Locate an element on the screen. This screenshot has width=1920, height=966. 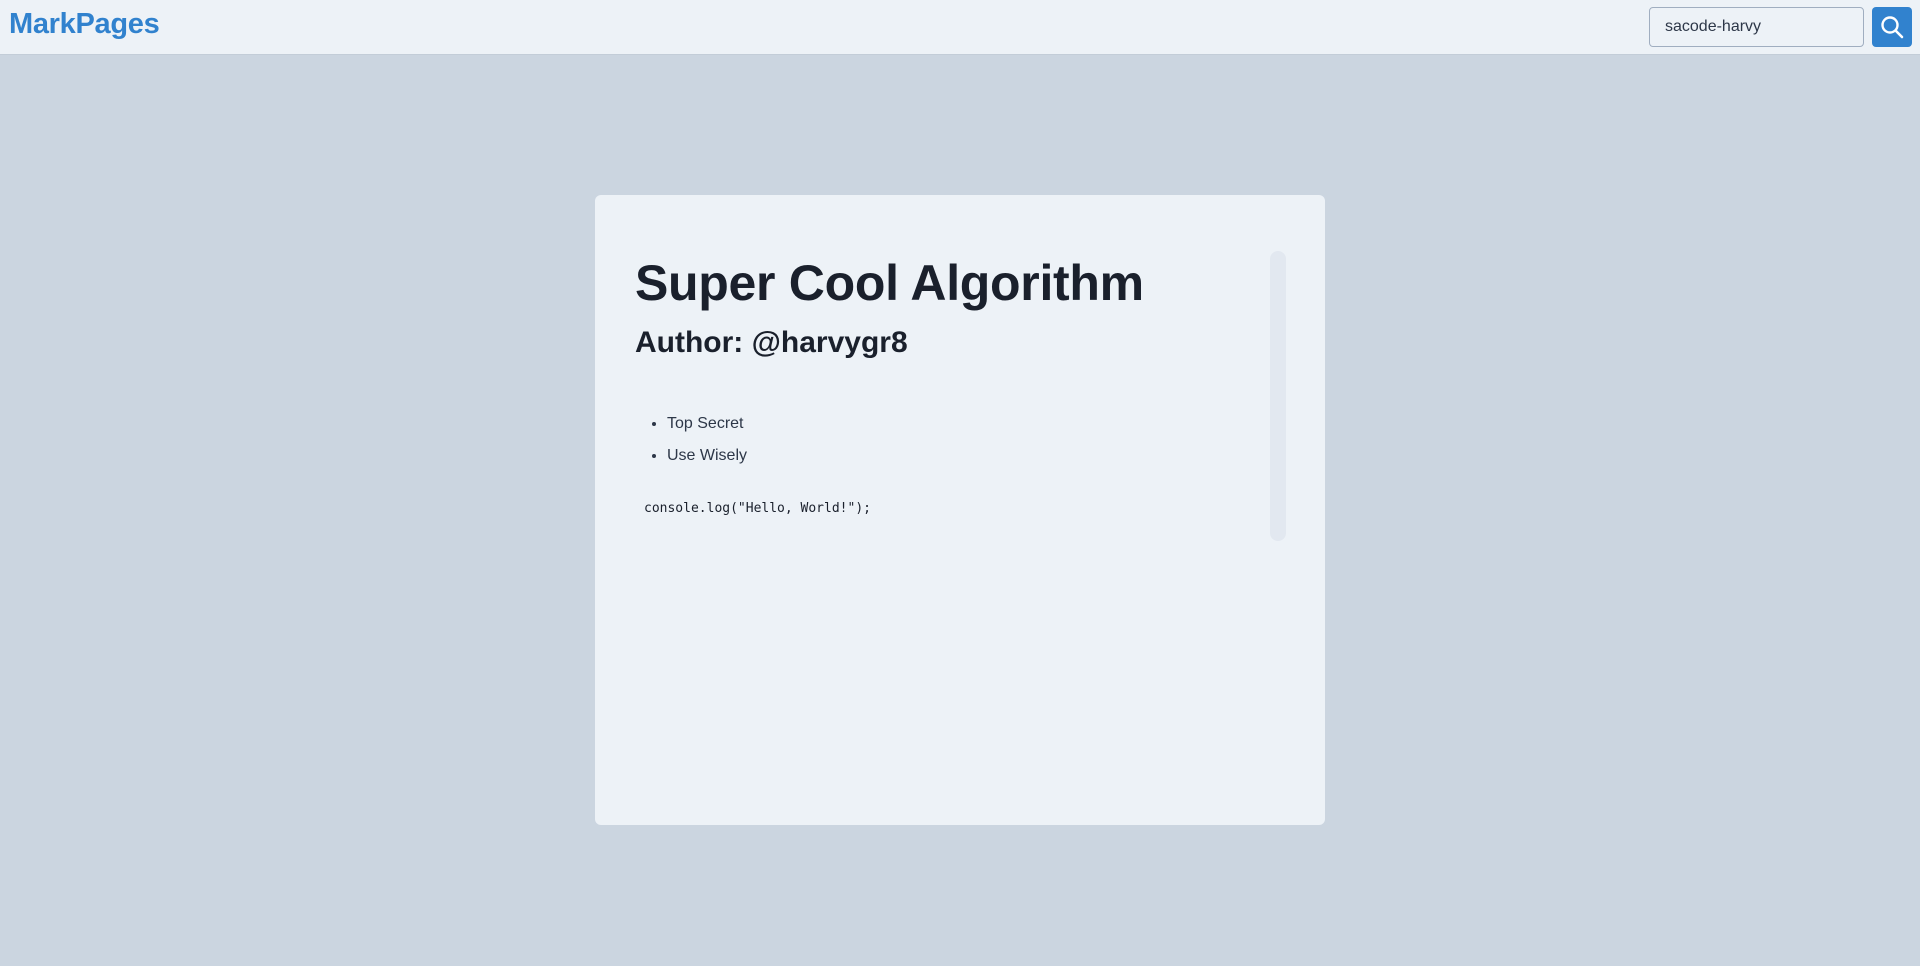
document-title: Super Cool Algorithm is located at coordinates (889, 283).